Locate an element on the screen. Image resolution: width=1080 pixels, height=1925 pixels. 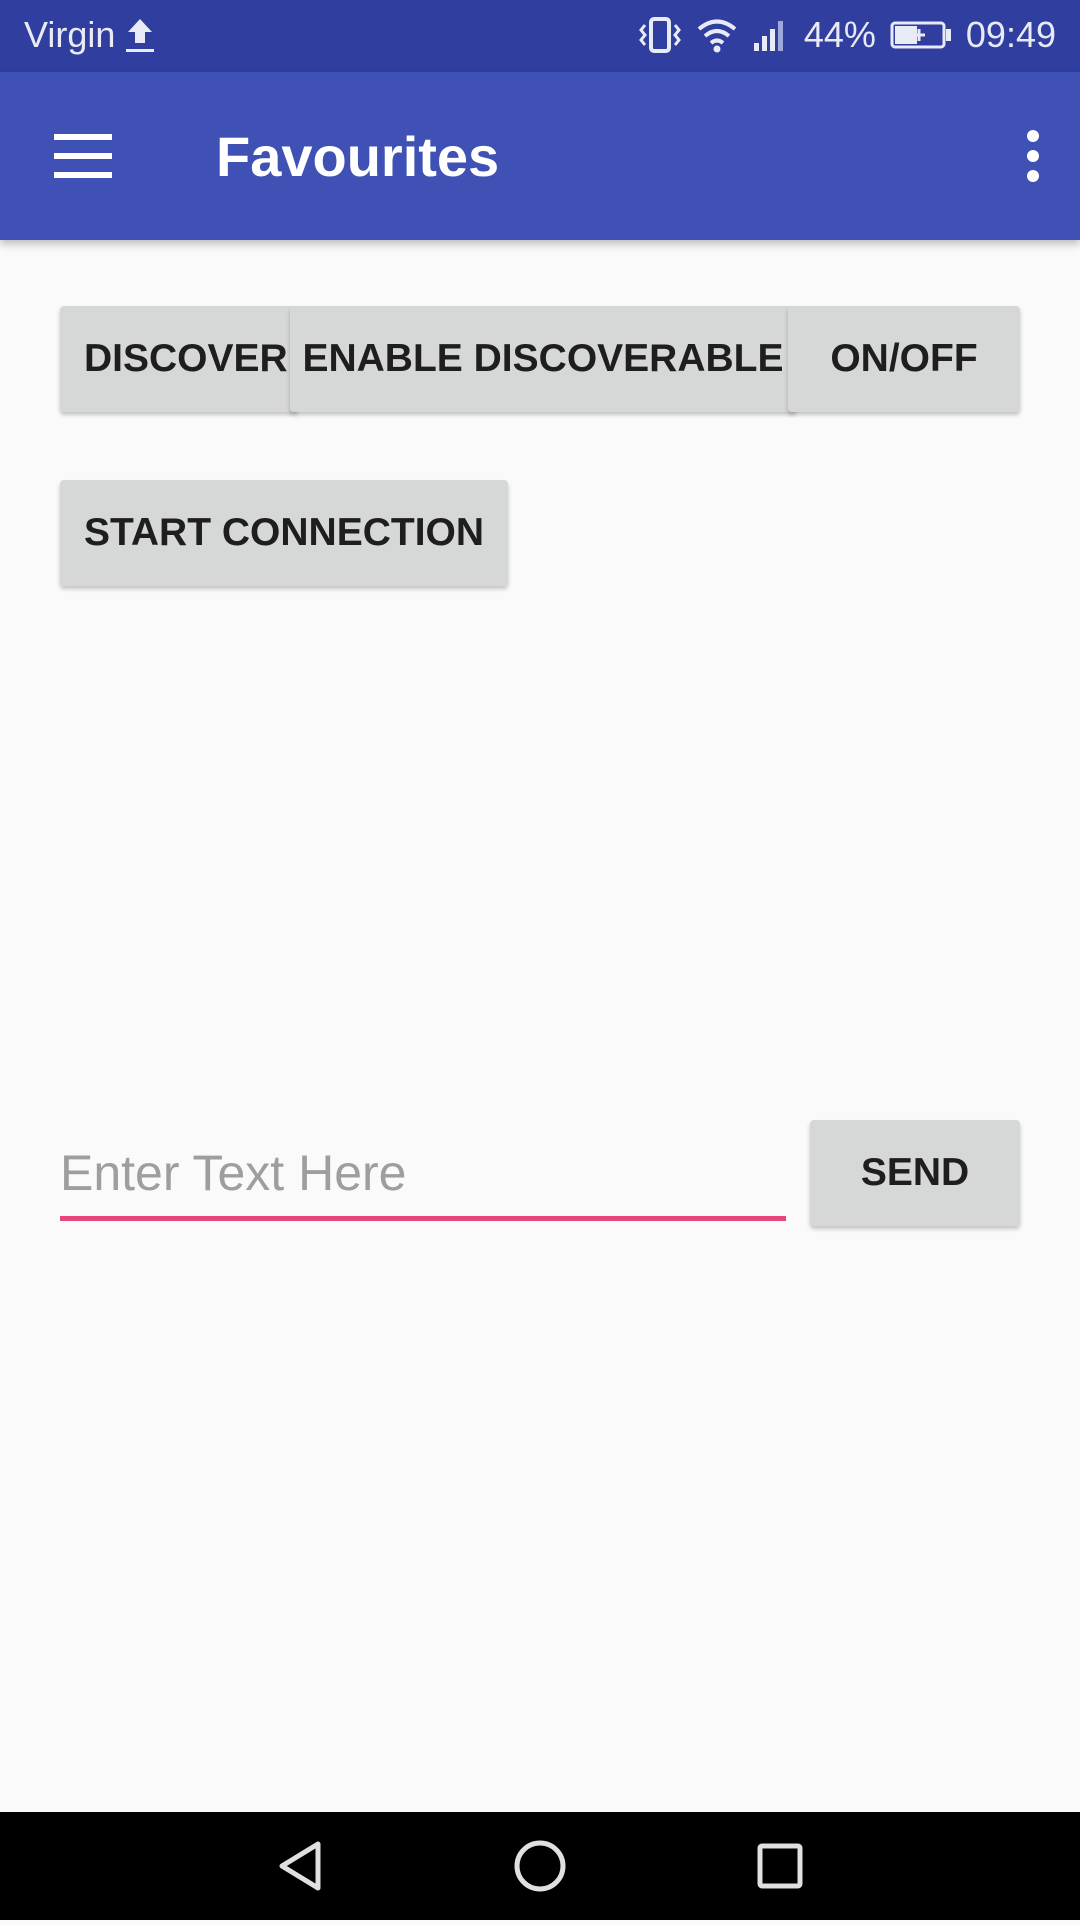
start-connection-button: START CONNECTION is located at coordinates (284, 533).